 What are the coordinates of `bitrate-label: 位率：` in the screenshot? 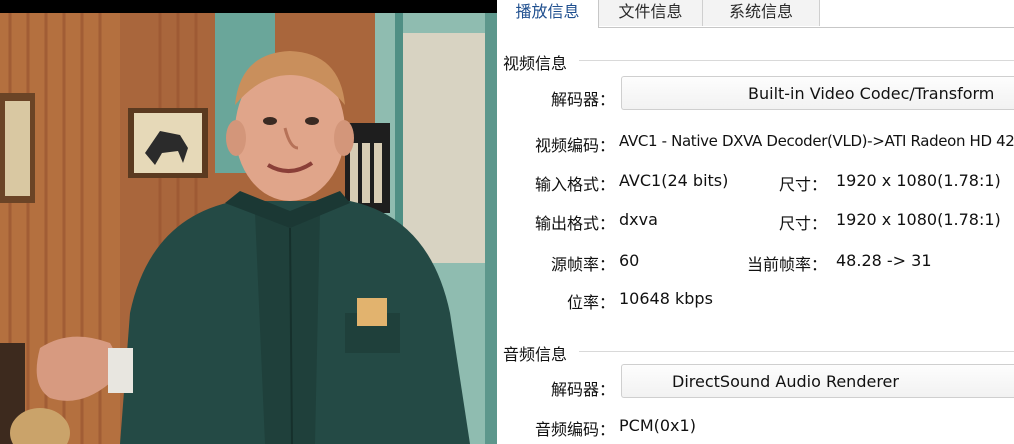 It's located at (590, 302).